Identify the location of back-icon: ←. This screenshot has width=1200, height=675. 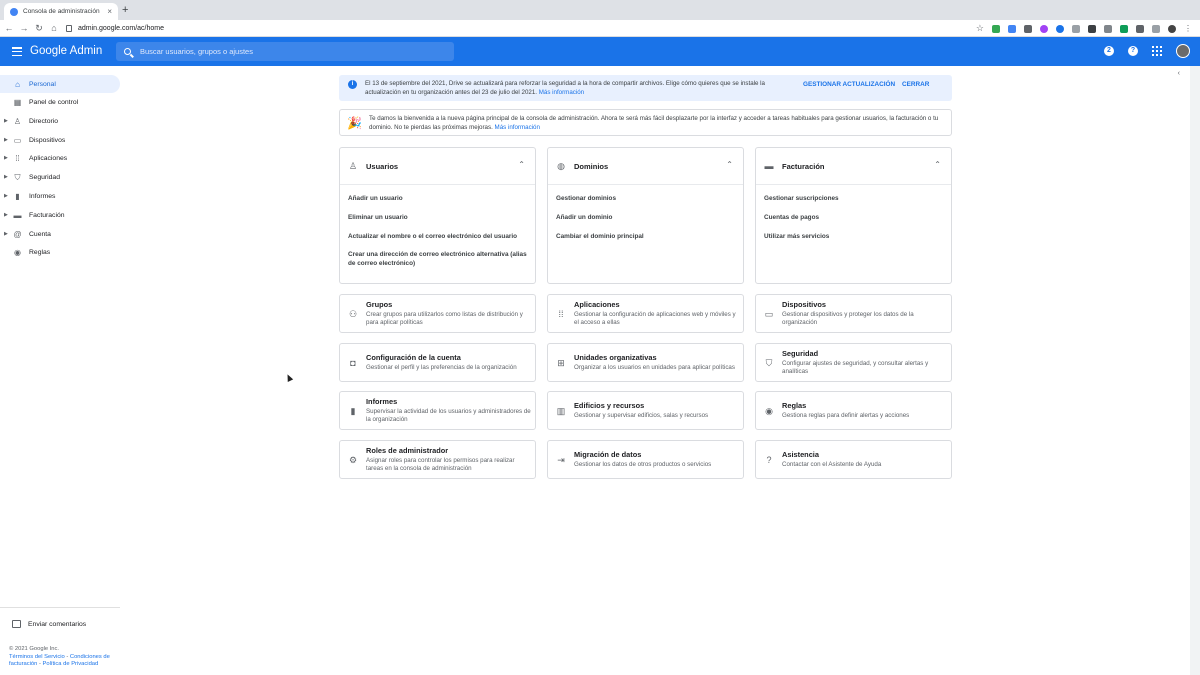
(9, 28).